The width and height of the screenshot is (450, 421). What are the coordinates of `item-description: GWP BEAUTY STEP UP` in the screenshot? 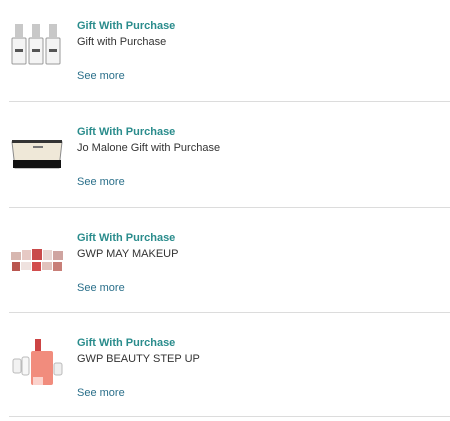 It's located at (138, 359).